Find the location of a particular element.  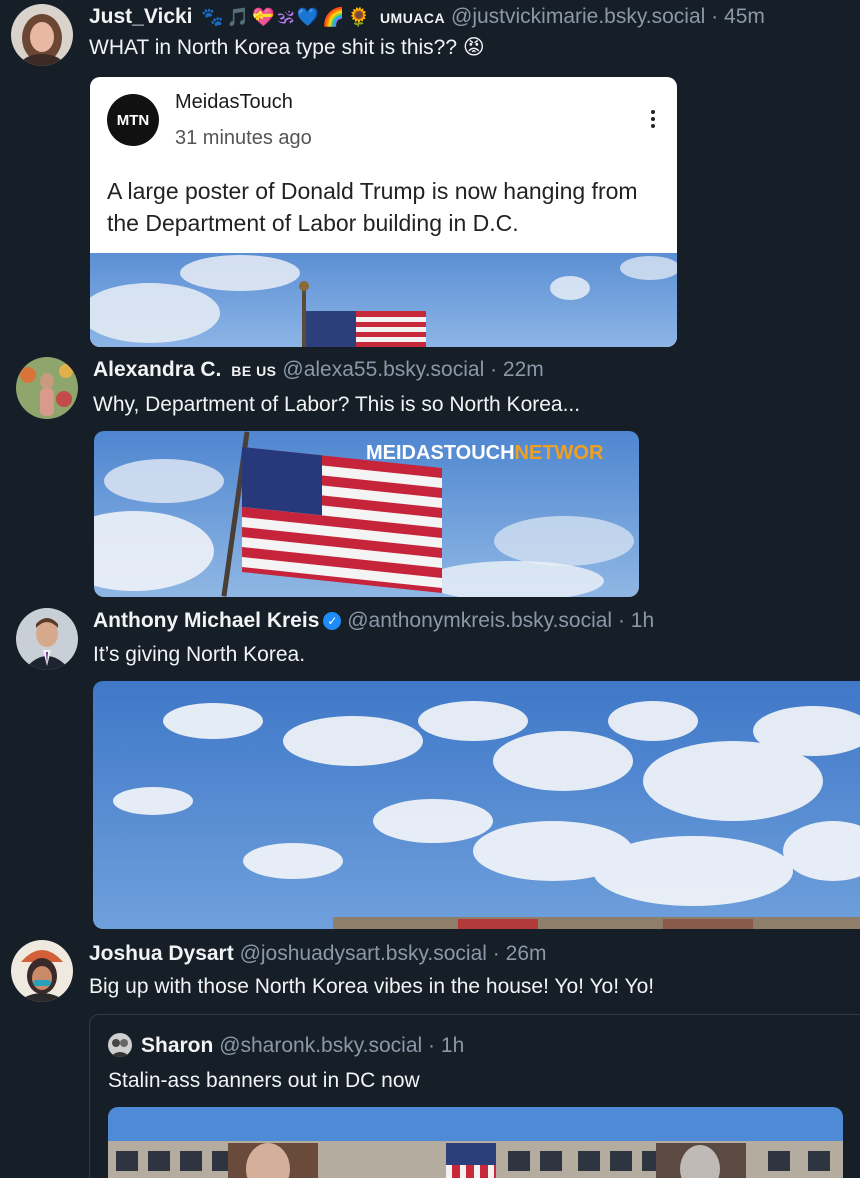

watermark-part-a: MEIDASTOUCH is located at coordinates (440, 453).